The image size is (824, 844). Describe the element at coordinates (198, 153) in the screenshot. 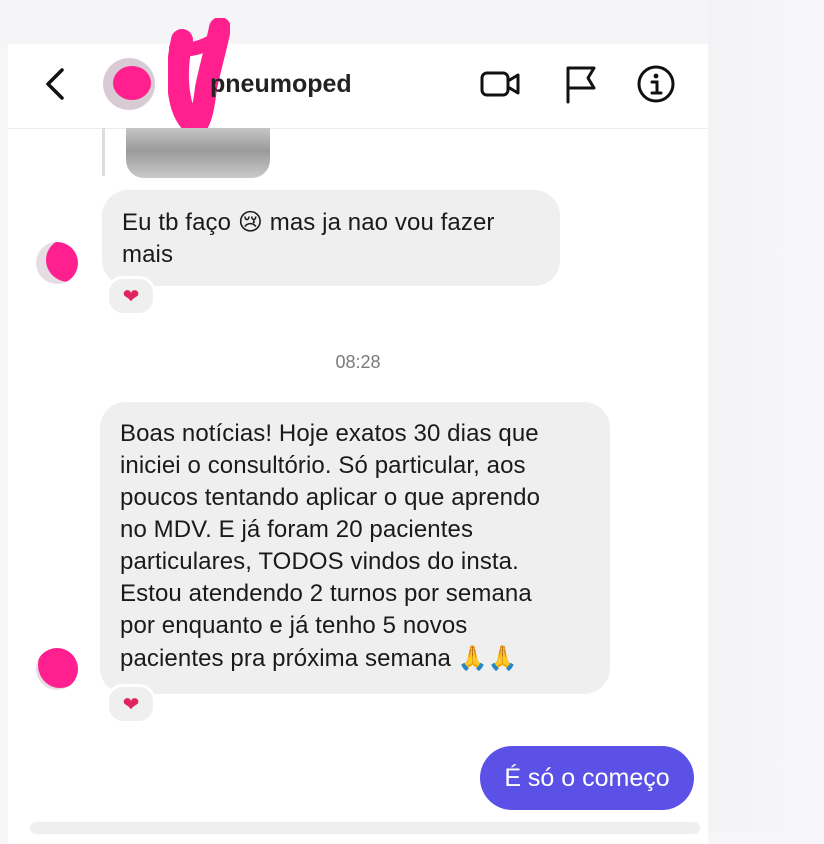

I see `previous-media-message` at that location.